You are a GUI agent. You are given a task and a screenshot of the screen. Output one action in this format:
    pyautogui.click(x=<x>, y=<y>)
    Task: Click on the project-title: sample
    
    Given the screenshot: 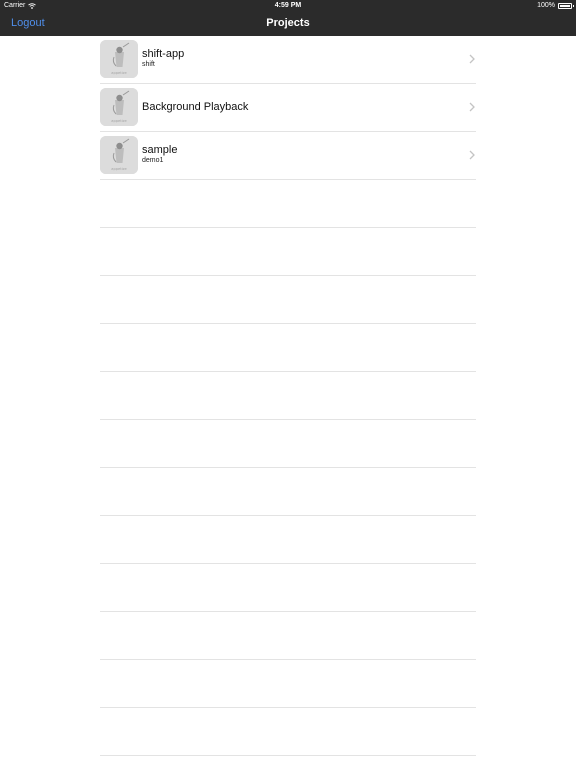 What is the action you would take?
    pyautogui.click(x=160, y=150)
    